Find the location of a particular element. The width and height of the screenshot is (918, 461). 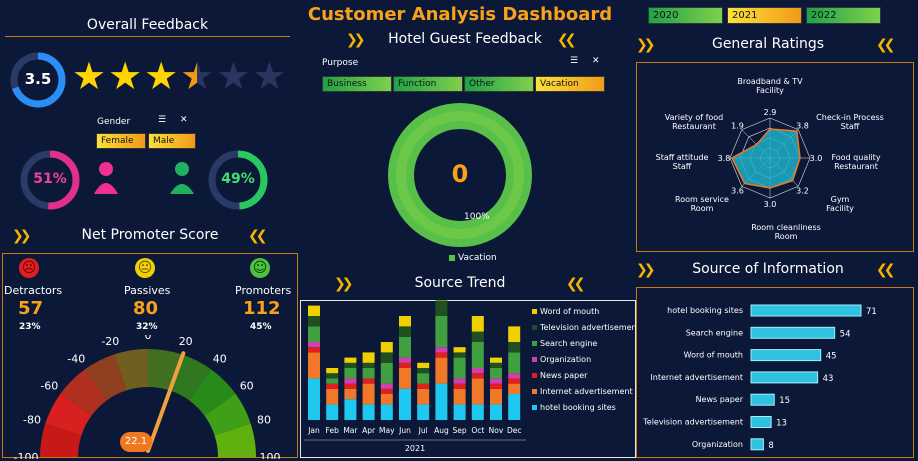

source-trend-title: Source Trend is located at coordinates (460, 283).